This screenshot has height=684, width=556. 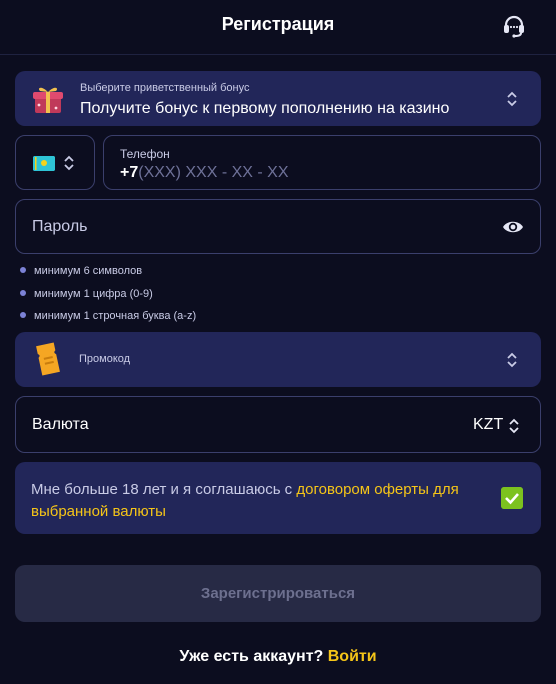 I want to click on login-link: Войти, so click(x=352, y=656).